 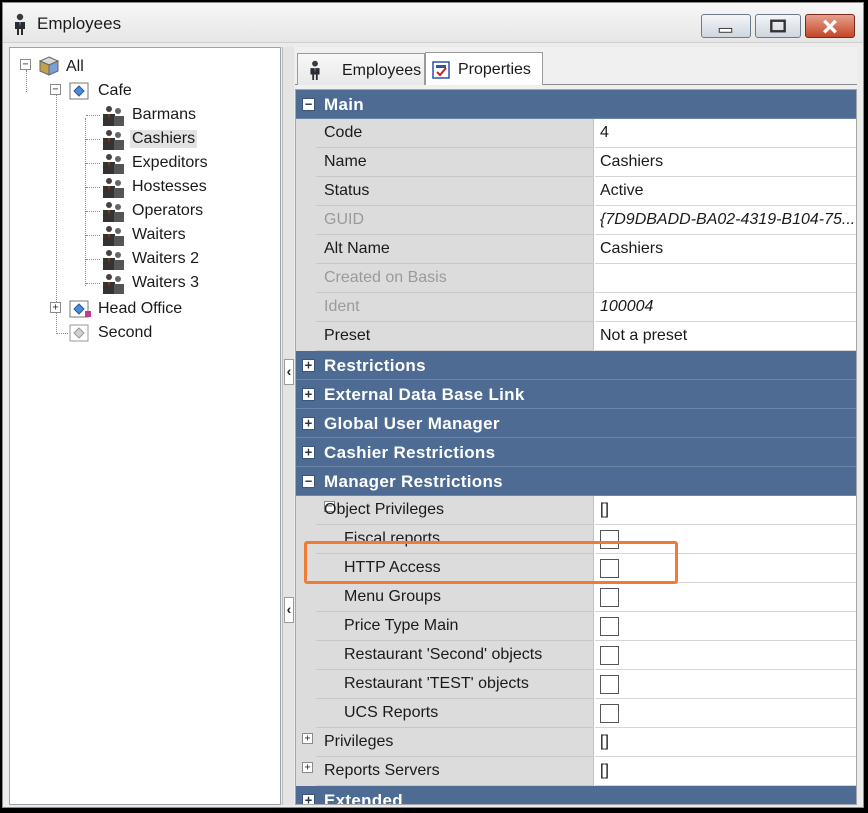 What do you see at coordinates (165, 282) in the screenshot?
I see `tree-label: Waiters 3` at bounding box center [165, 282].